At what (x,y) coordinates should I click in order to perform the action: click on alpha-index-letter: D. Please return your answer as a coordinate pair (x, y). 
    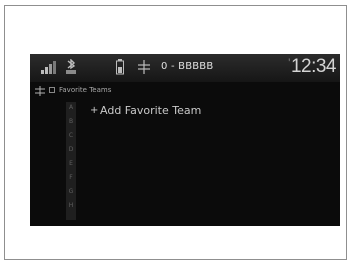
    Looking at the image, I should click on (71, 149).